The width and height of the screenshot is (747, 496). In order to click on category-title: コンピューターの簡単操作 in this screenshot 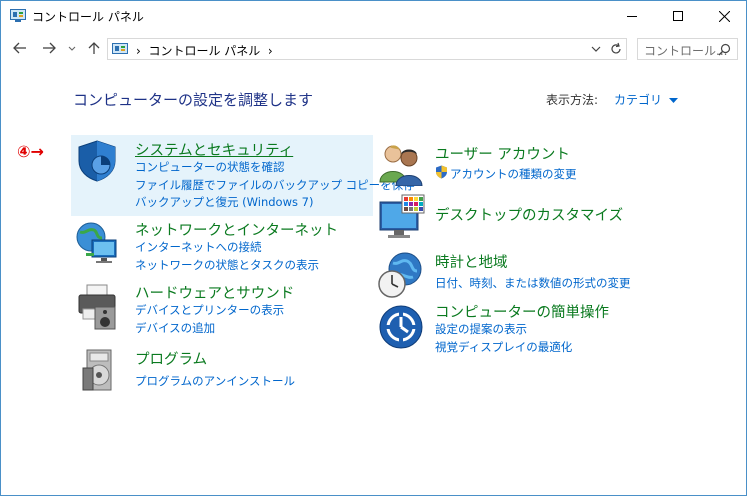, I will do `click(522, 311)`.